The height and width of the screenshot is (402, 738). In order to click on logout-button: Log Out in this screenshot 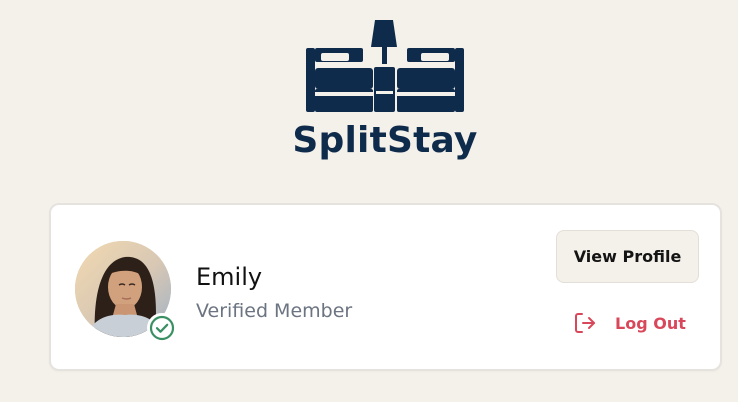, I will do `click(629, 323)`.